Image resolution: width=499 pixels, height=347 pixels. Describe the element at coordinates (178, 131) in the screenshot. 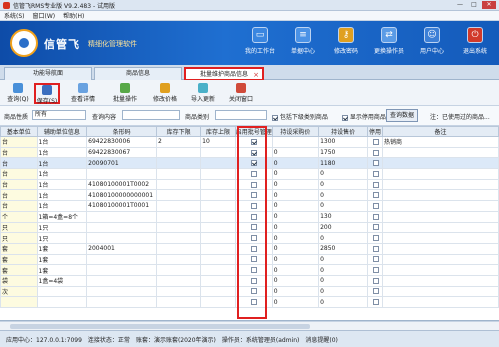

I see `column-header: 库存下限` at that location.